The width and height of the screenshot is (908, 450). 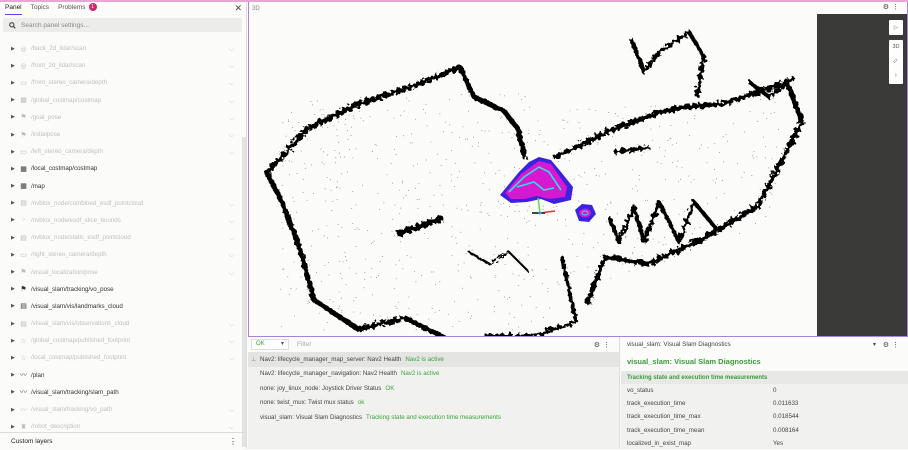 I want to click on topic-row: ▶ ▤ /nvblox_node/static_esdf_pointcloud ◡, so click(x=120, y=237).